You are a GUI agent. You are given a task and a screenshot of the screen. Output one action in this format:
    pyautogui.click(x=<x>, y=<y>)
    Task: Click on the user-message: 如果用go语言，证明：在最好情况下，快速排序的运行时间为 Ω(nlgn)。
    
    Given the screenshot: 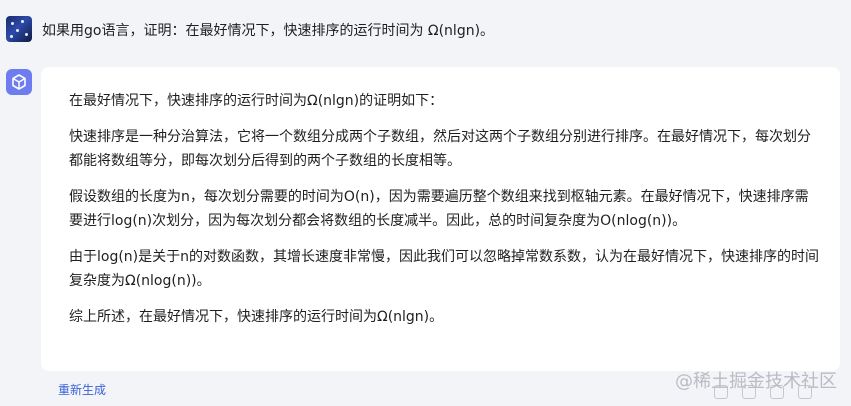 What is the action you would take?
    pyautogui.click(x=421, y=31)
    